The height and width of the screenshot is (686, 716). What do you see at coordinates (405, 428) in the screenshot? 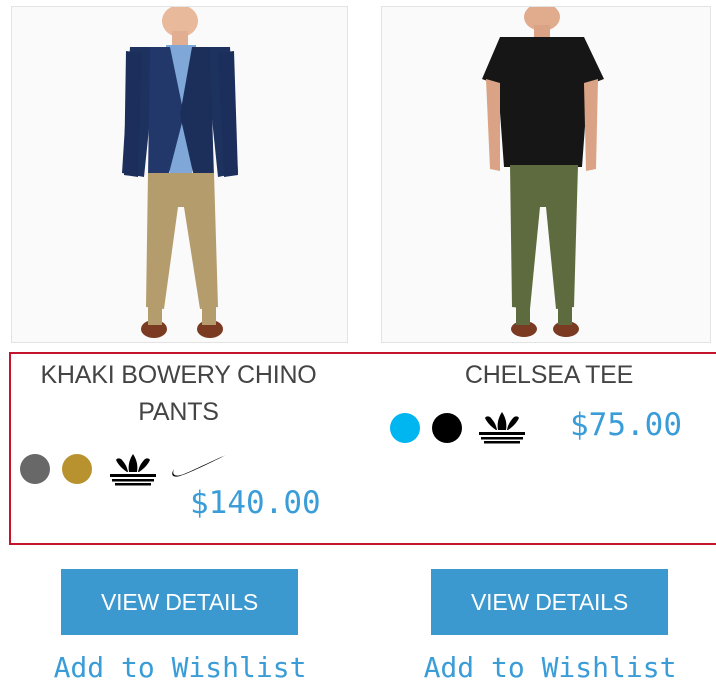
I see `color-swatch-blue` at bounding box center [405, 428].